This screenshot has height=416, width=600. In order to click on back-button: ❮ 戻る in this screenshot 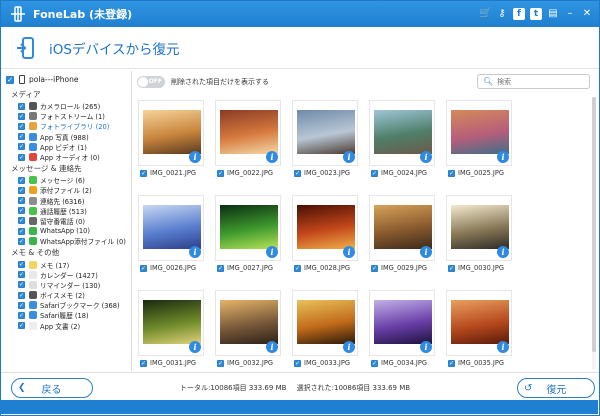, I will do `click(52, 388)`.